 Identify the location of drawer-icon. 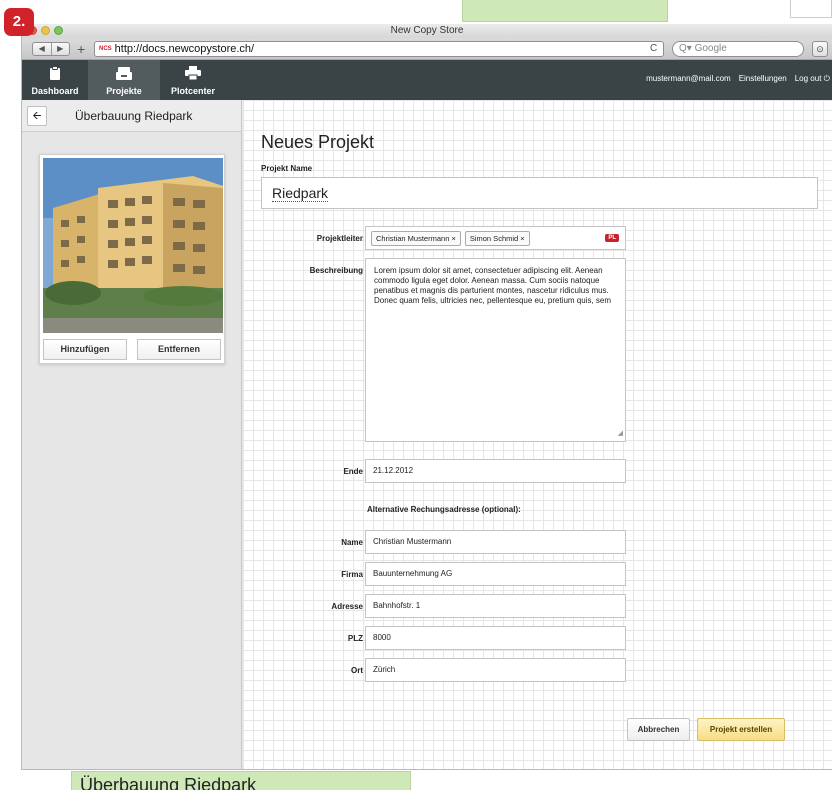
(124, 75).